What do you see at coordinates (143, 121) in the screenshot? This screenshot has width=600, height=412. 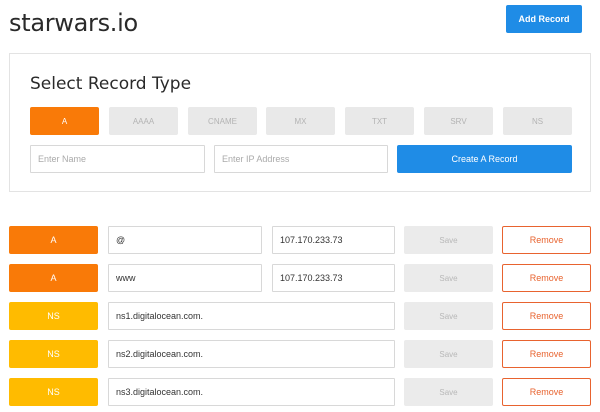 I see `record-type-aaaa-button: AAAA` at bounding box center [143, 121].